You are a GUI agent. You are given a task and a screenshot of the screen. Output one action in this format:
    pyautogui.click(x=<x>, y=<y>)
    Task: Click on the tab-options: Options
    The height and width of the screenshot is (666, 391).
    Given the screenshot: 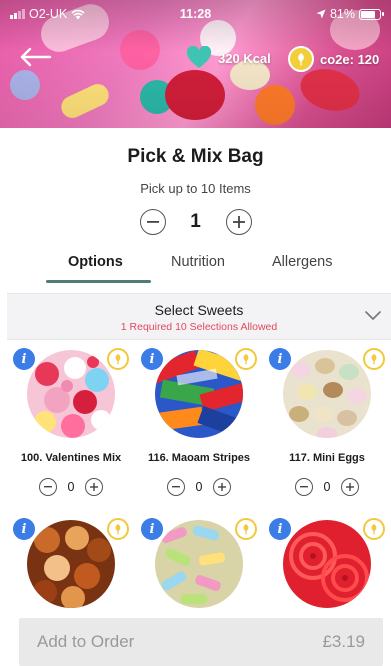 What is the action you would take?
    pyautogui.click(x=95, y=262)
    